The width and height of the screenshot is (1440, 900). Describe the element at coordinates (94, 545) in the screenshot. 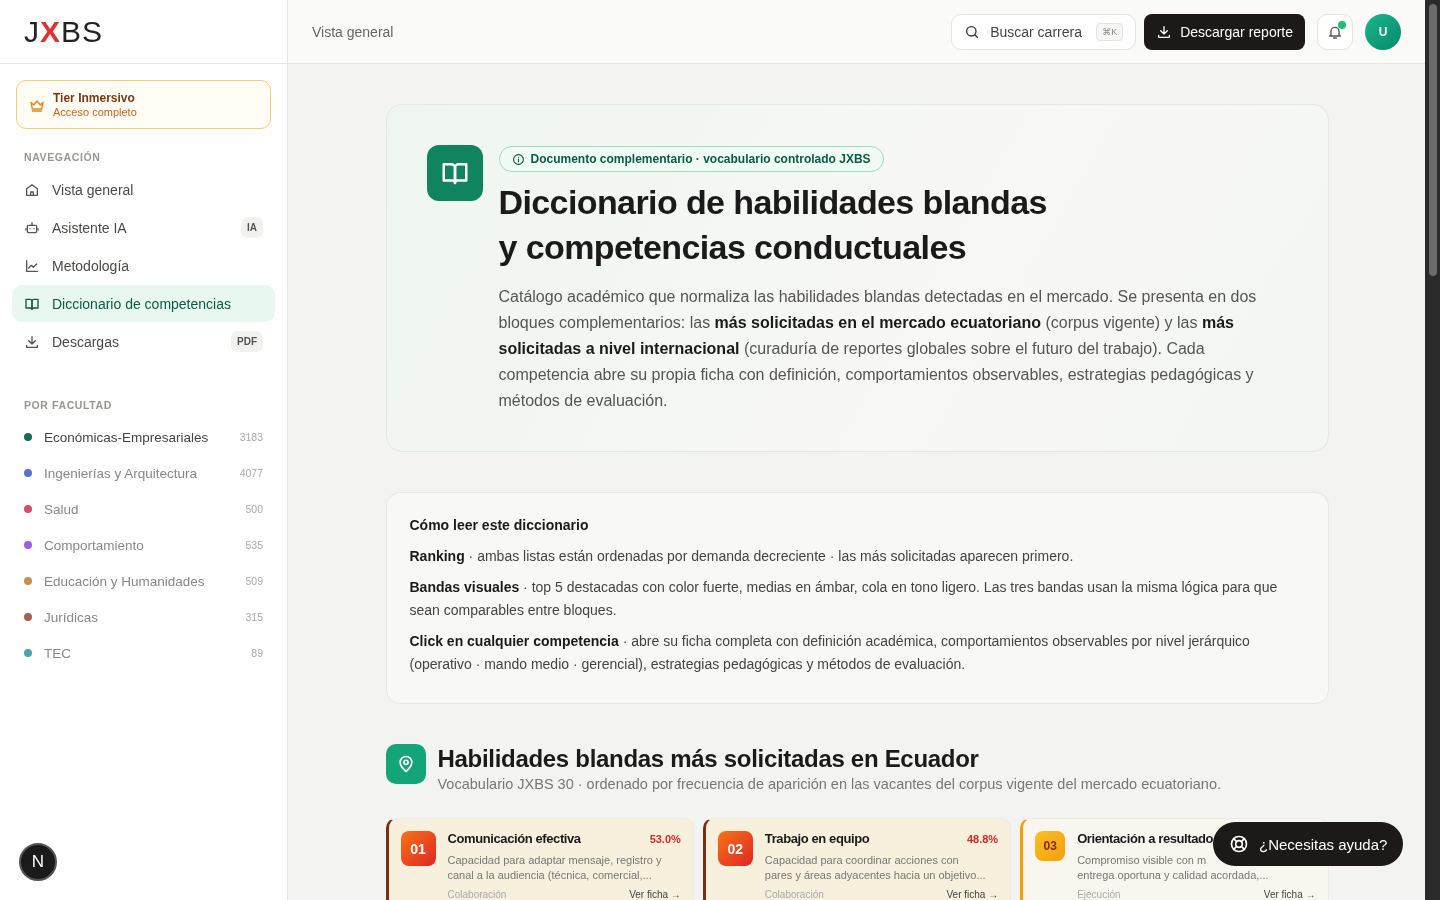

I see `faculty-name: Comportamiento` at that location.